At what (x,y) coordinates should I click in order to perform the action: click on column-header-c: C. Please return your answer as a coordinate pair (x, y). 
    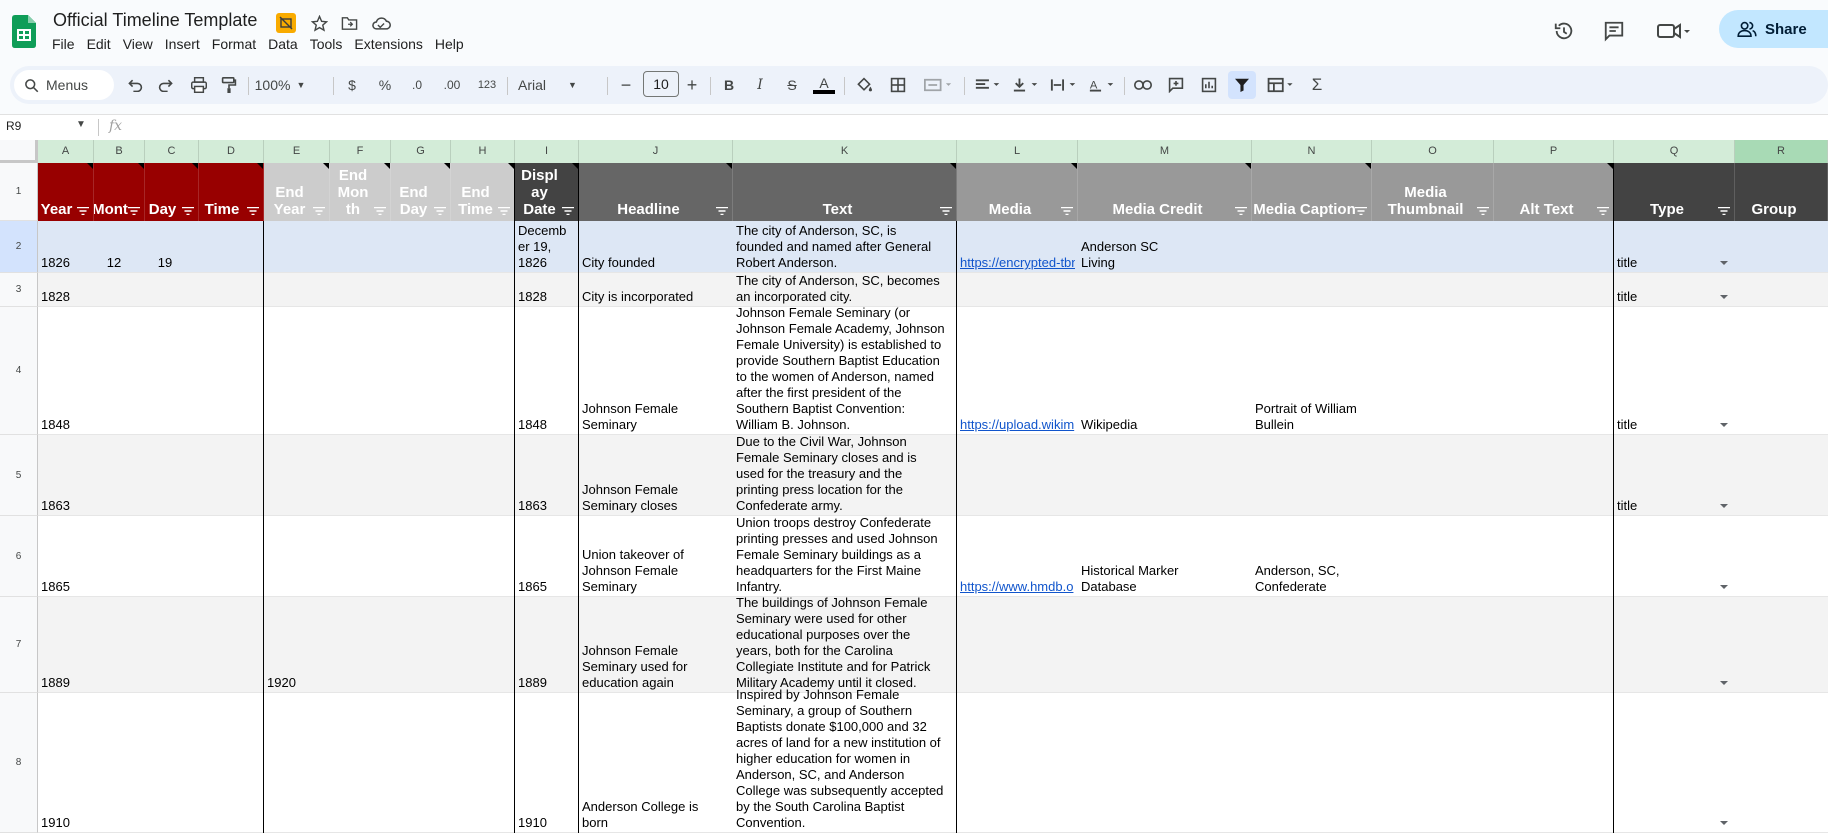
    Looking at the image, I should click on (172, 151).